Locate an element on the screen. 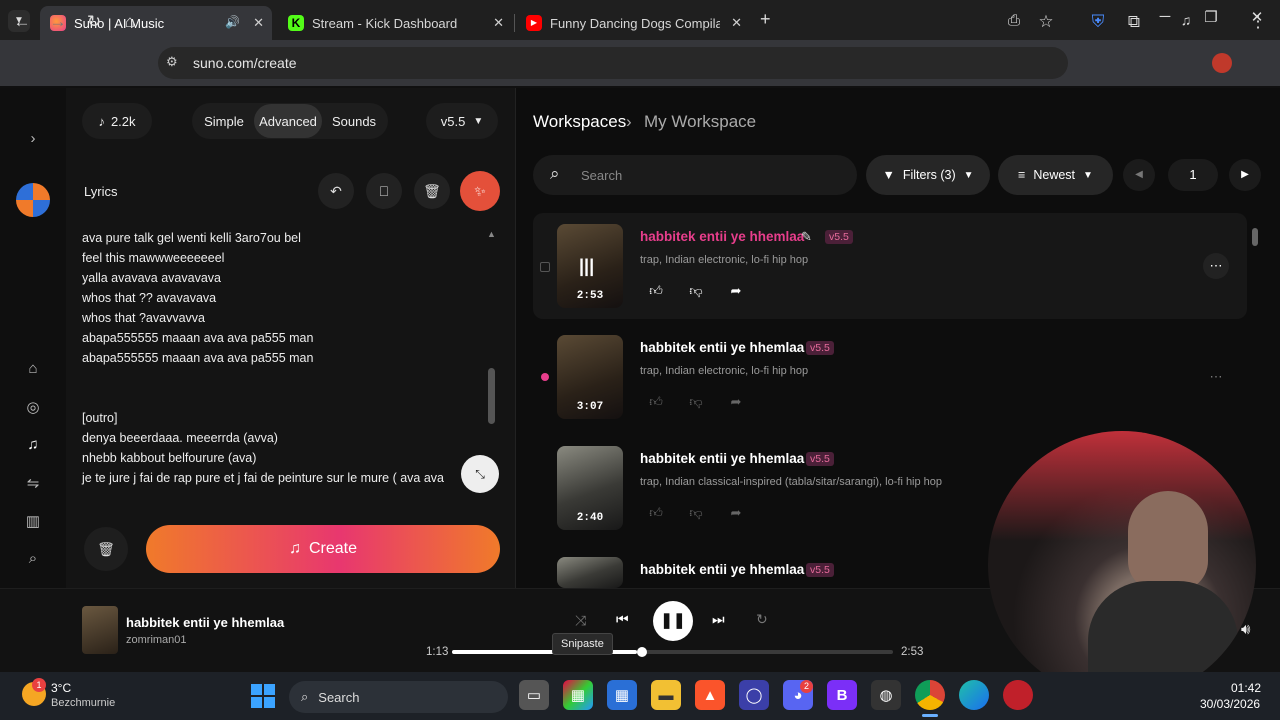 Image resolution: width=1280 pixels, height=720 pixels. store-icon: ▦ is located at coordinates (622, 695).